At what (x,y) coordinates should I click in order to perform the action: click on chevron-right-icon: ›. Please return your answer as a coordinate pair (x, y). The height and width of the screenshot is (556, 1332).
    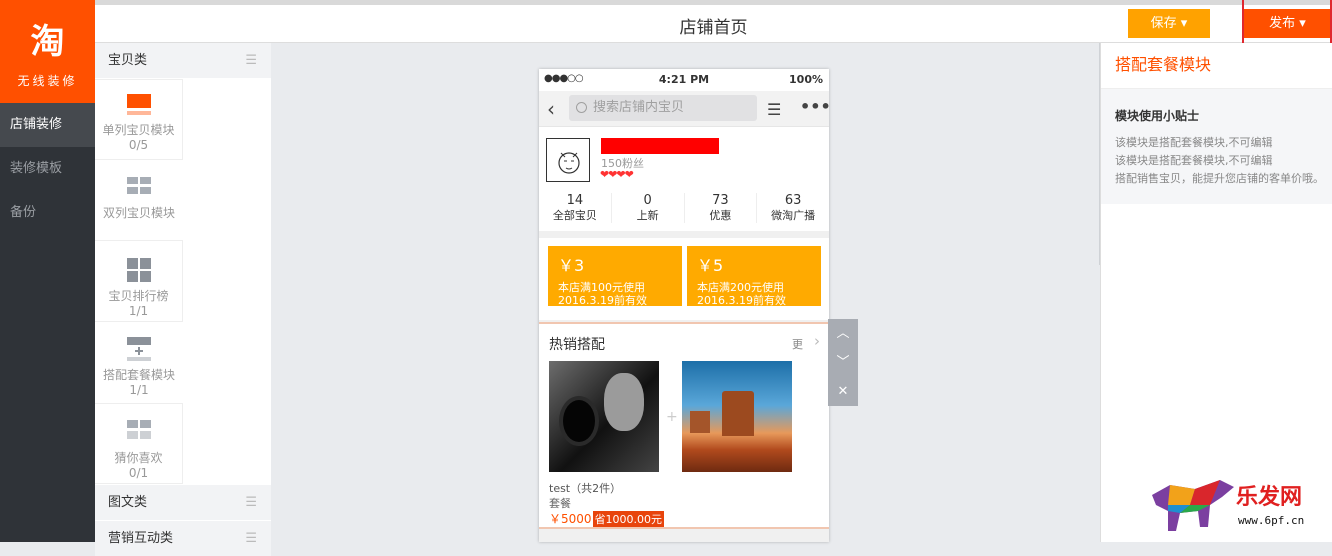
    Looking at the image, I should click on (817, 341).